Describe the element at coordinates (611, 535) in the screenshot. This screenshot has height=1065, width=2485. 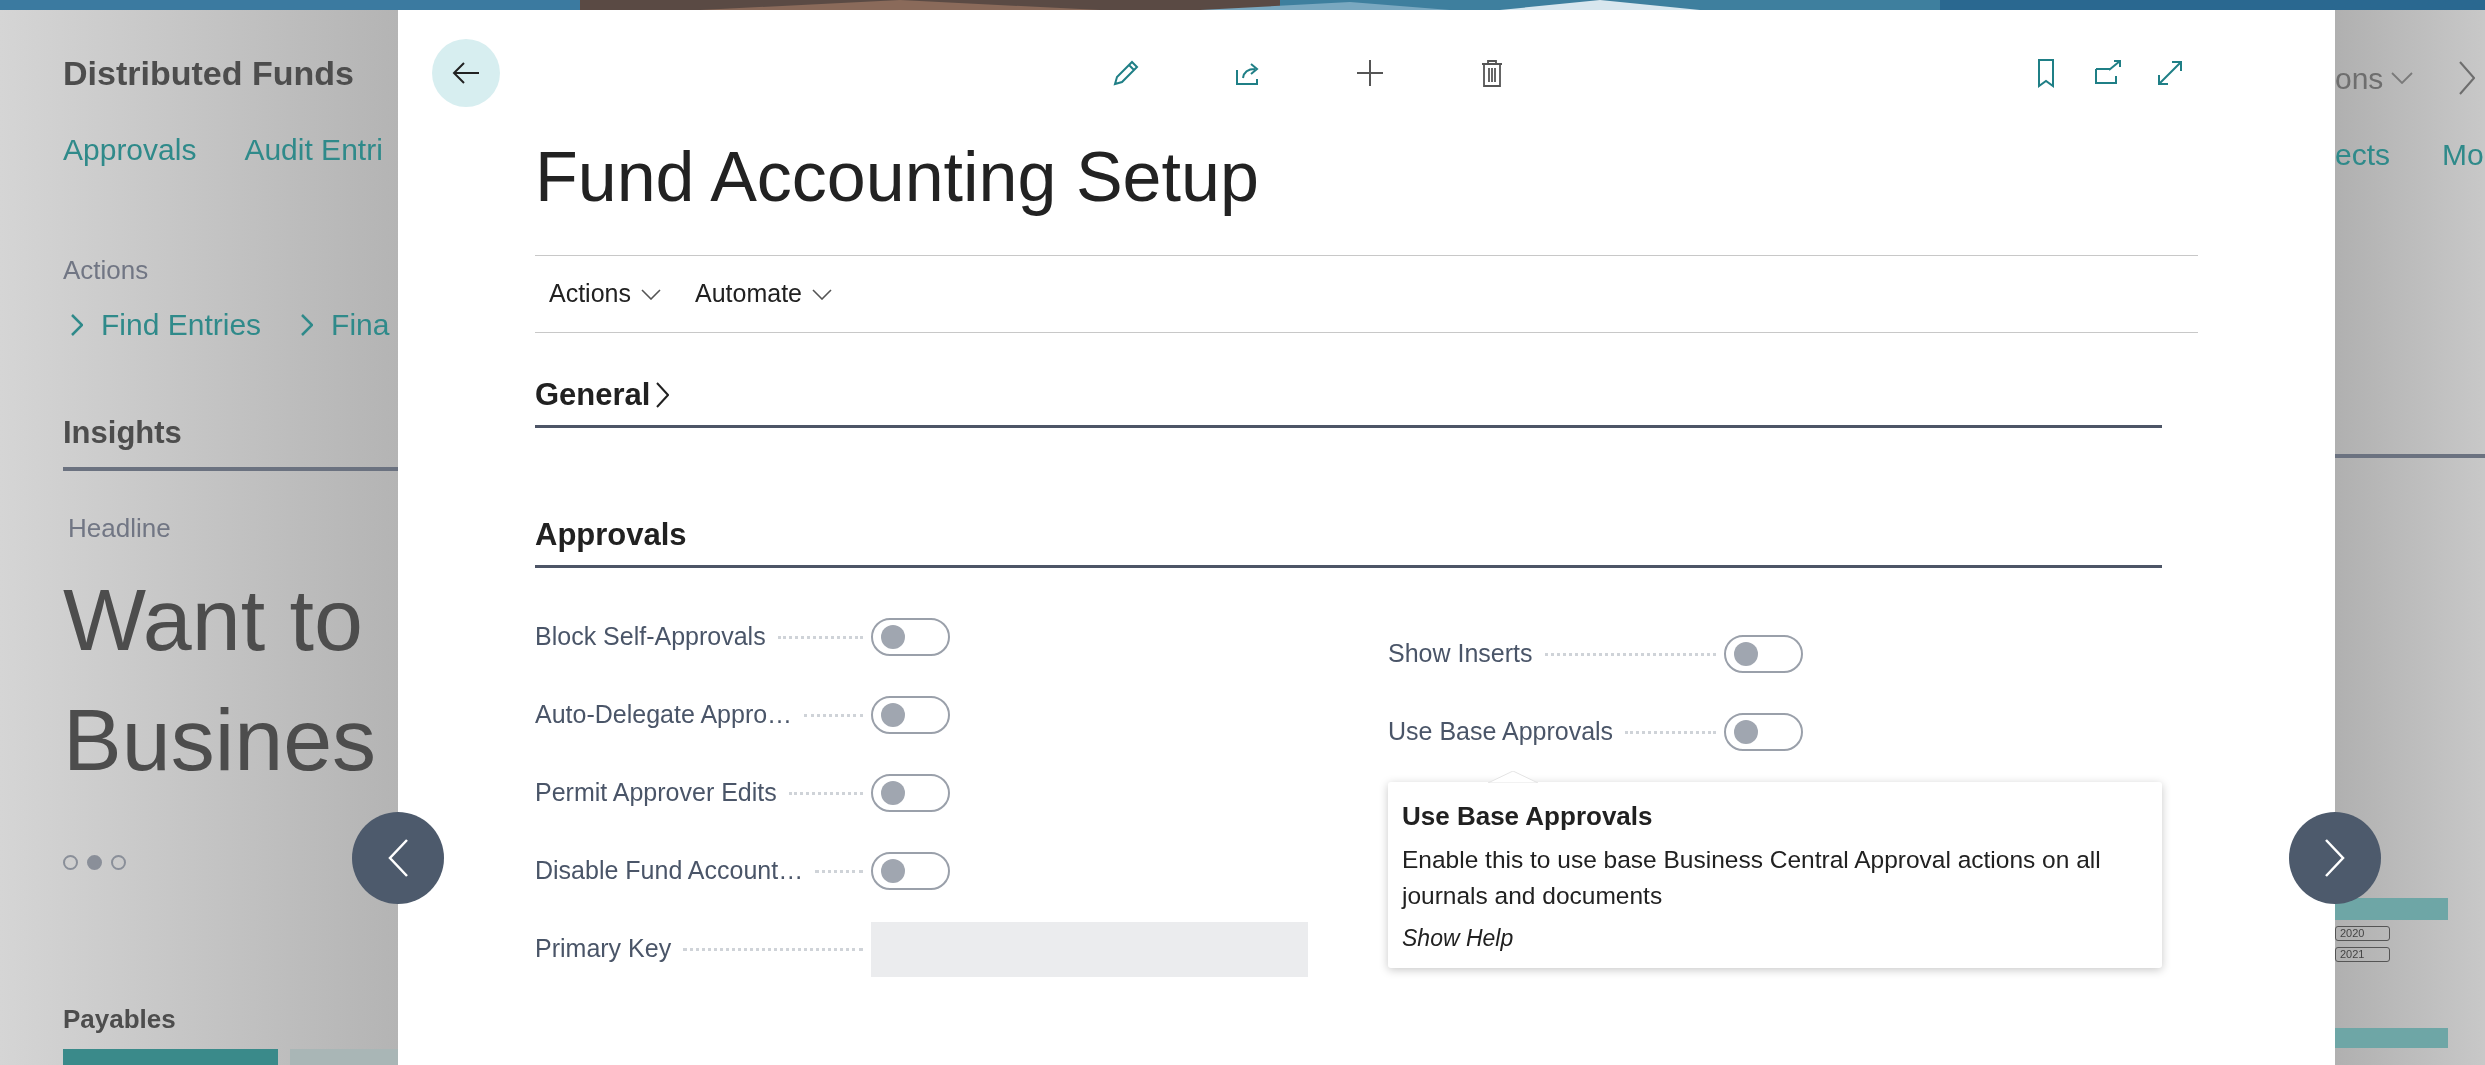
I see `section-heading: Approvals` at that location.